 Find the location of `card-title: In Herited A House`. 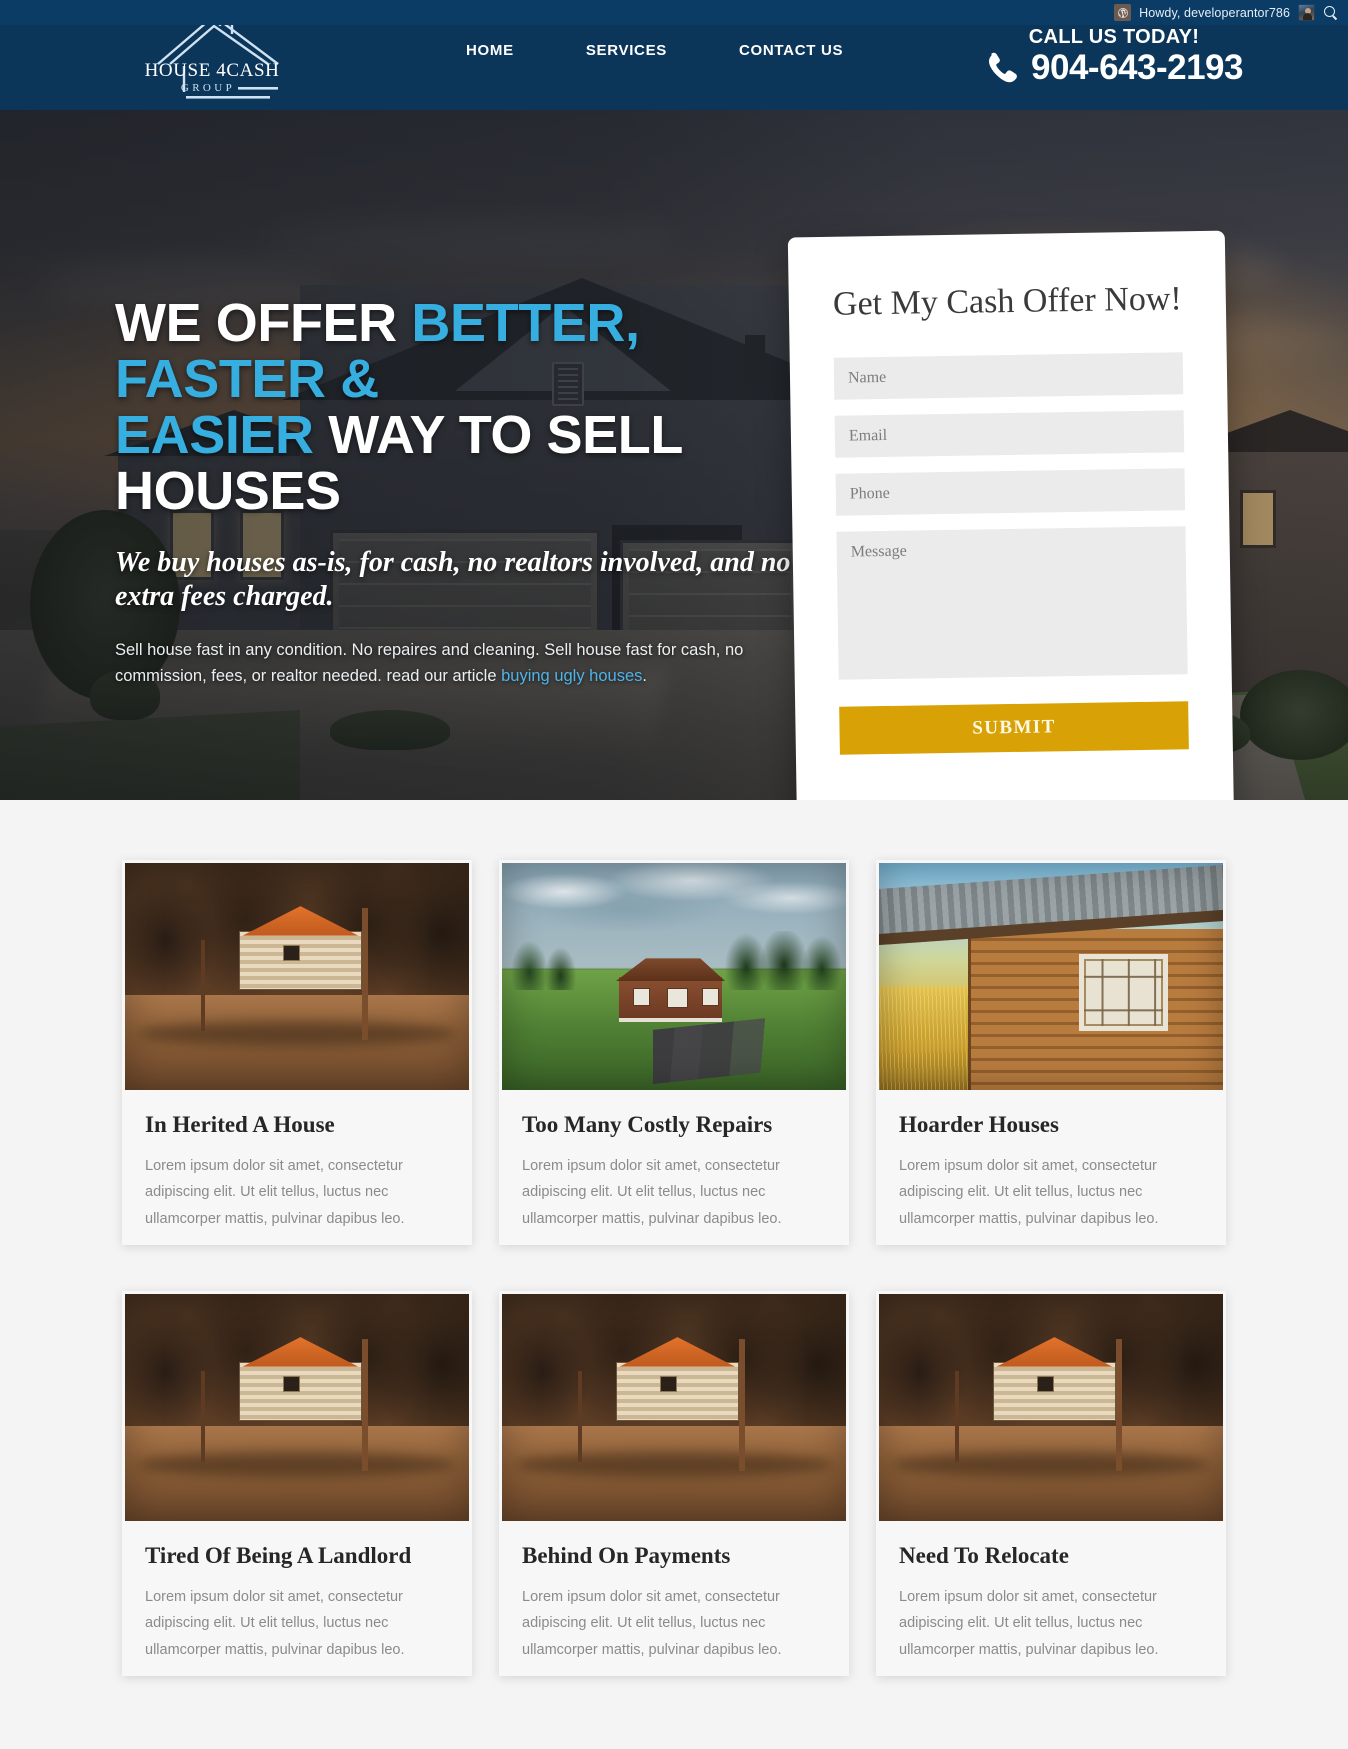

card-title: In Herited A House is located at coordinates (240, 1124).